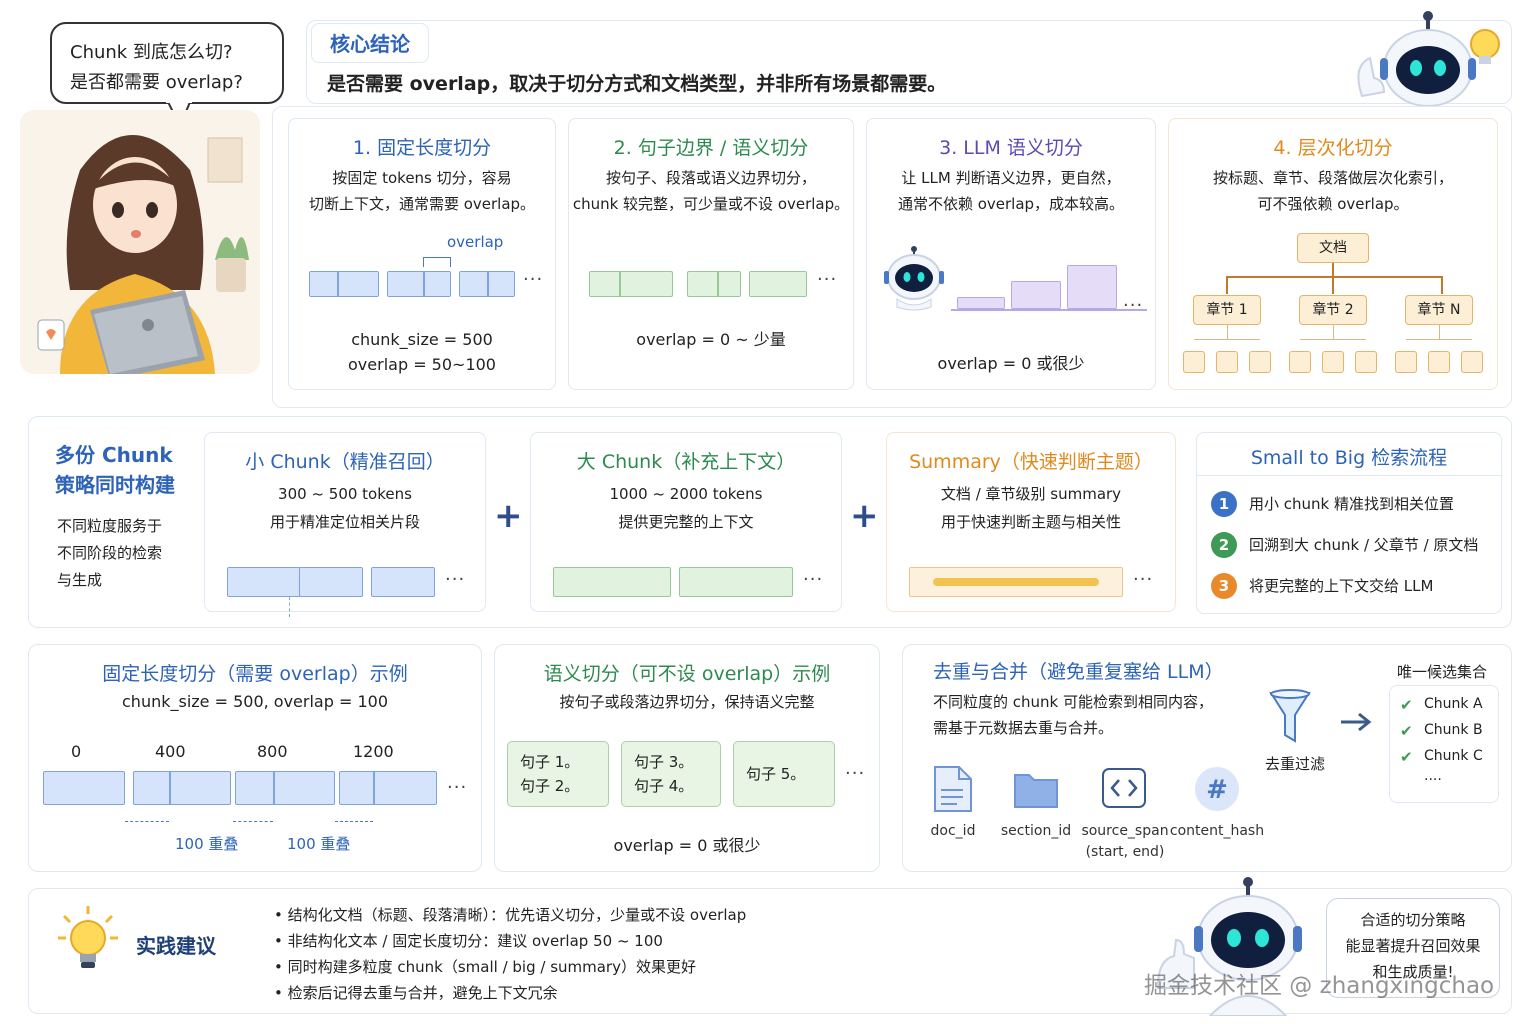 The height and width of the screenshot is (1024, 1536). I want to click on multi-desc-2: 不同阶段的检索, so click(110, 553).